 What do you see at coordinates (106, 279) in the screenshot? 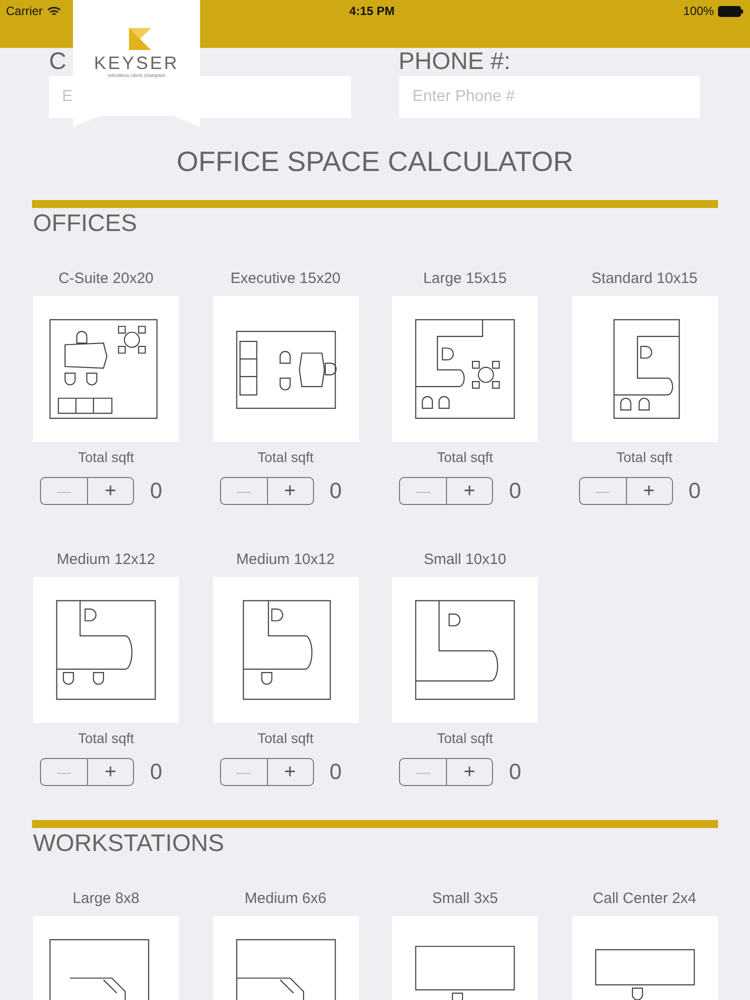
I see `office-type-label: C-Suite 20x20` at bounding box center [106, 279].